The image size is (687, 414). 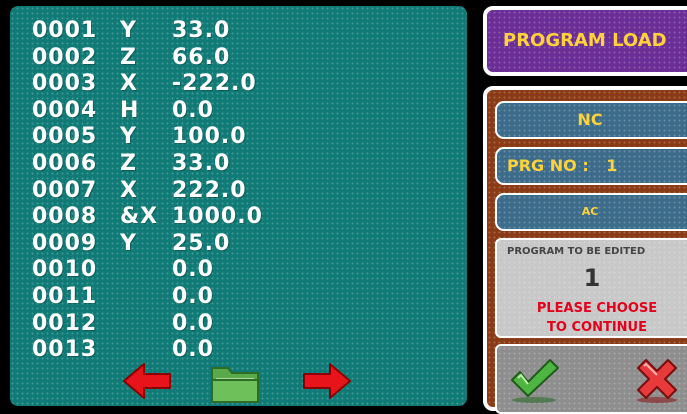 What do you see at coordinates (65, 137) in the screenshot?
I see `line-number: 0005` at bounding box center [65, 137].